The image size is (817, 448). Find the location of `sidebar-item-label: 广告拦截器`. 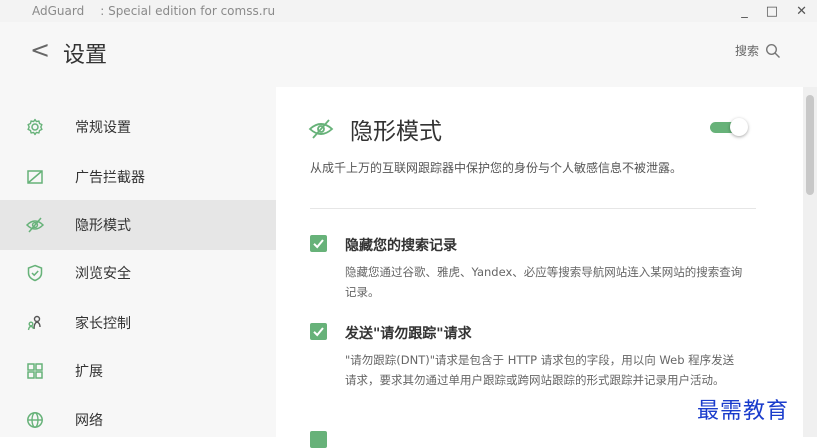

sidebar-item-label: 广告拦截器 is located at coordinates (110, 178).